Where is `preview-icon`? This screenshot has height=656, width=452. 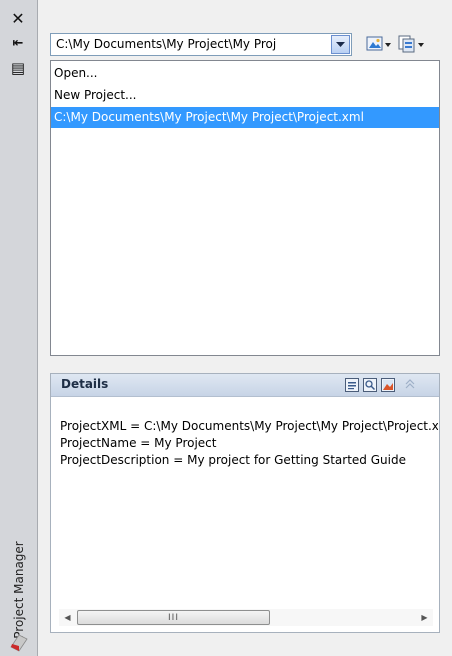
preview-icon is located at coordinates (370, 385).